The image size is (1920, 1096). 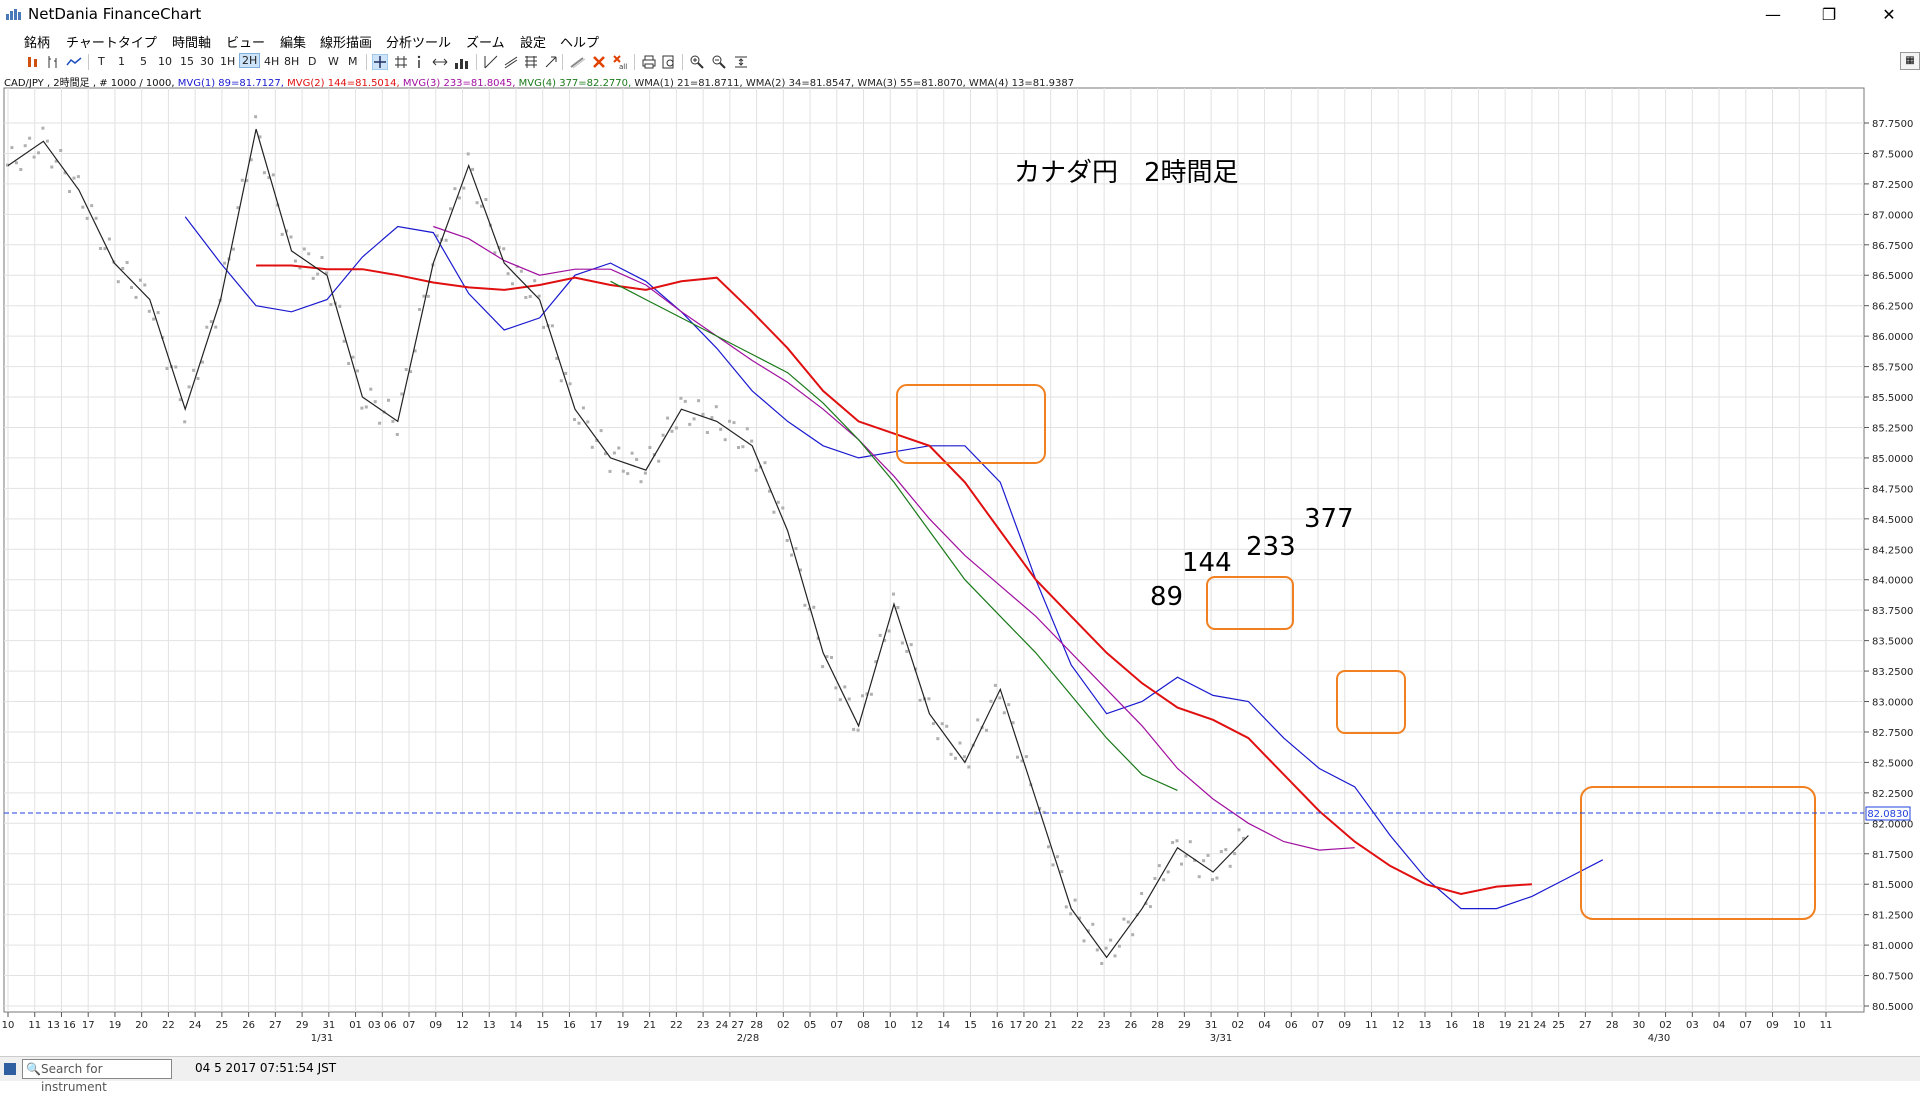 What do you see at coordinates (1892, 337) in the screenshot?
I see `y-tick-label: 86.0000` at bounding box center [1892, 337].